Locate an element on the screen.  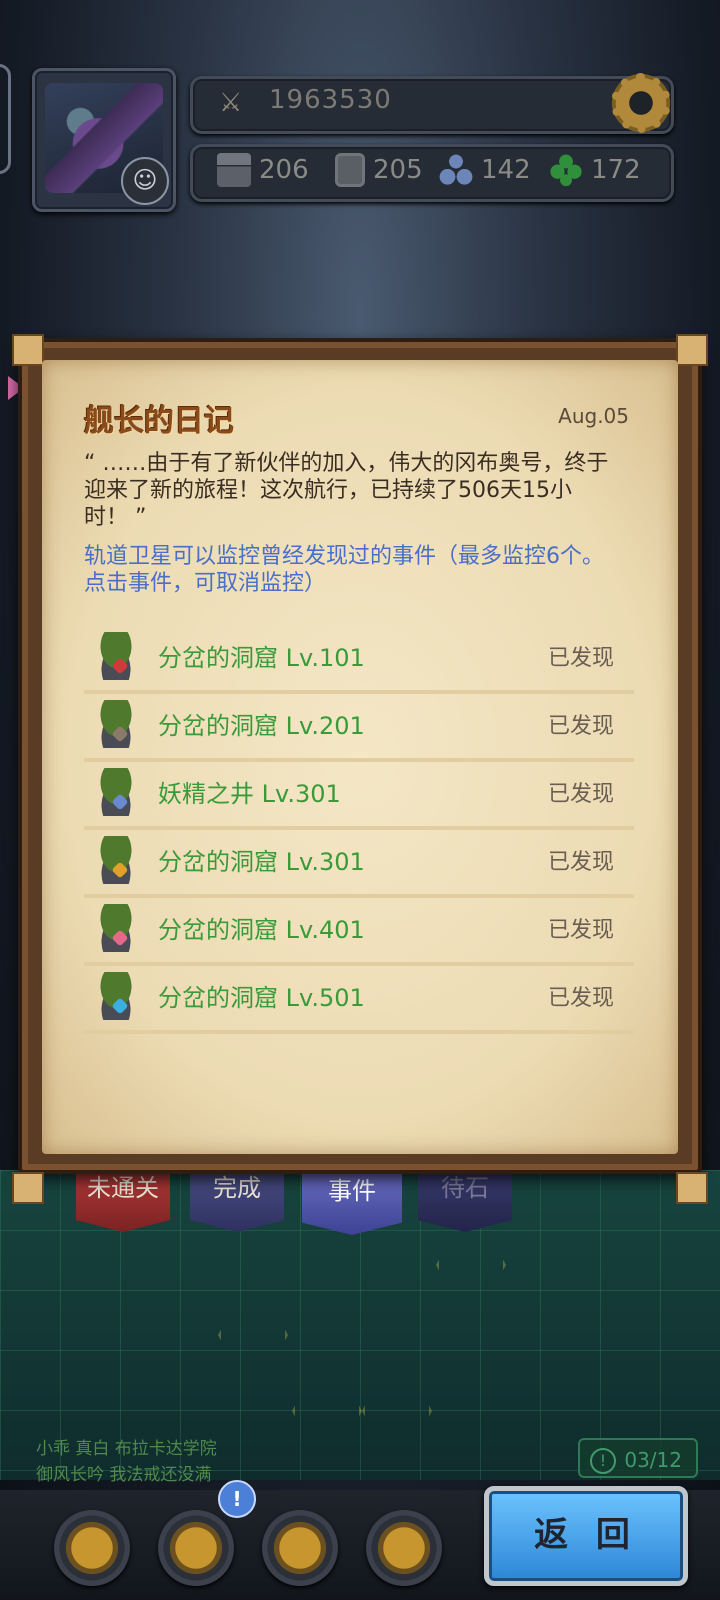
bag-nav-icon is located at coordinates (404, 1548).